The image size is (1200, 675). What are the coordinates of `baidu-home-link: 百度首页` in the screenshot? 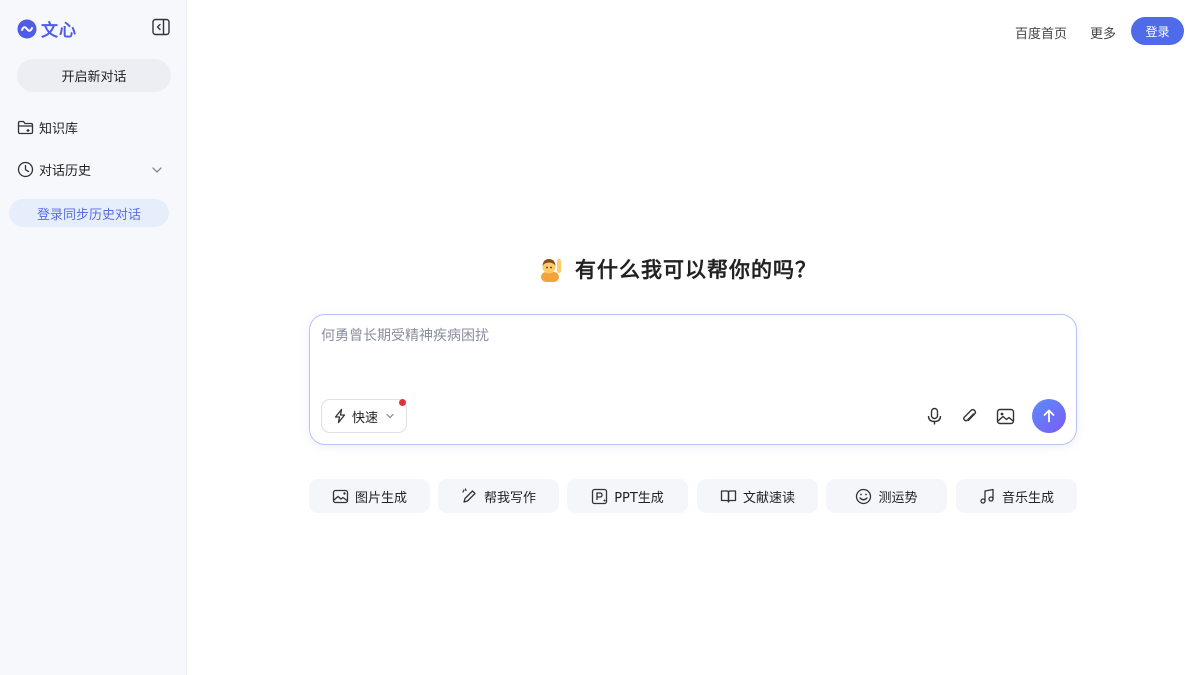 It's located at (1041, 32).